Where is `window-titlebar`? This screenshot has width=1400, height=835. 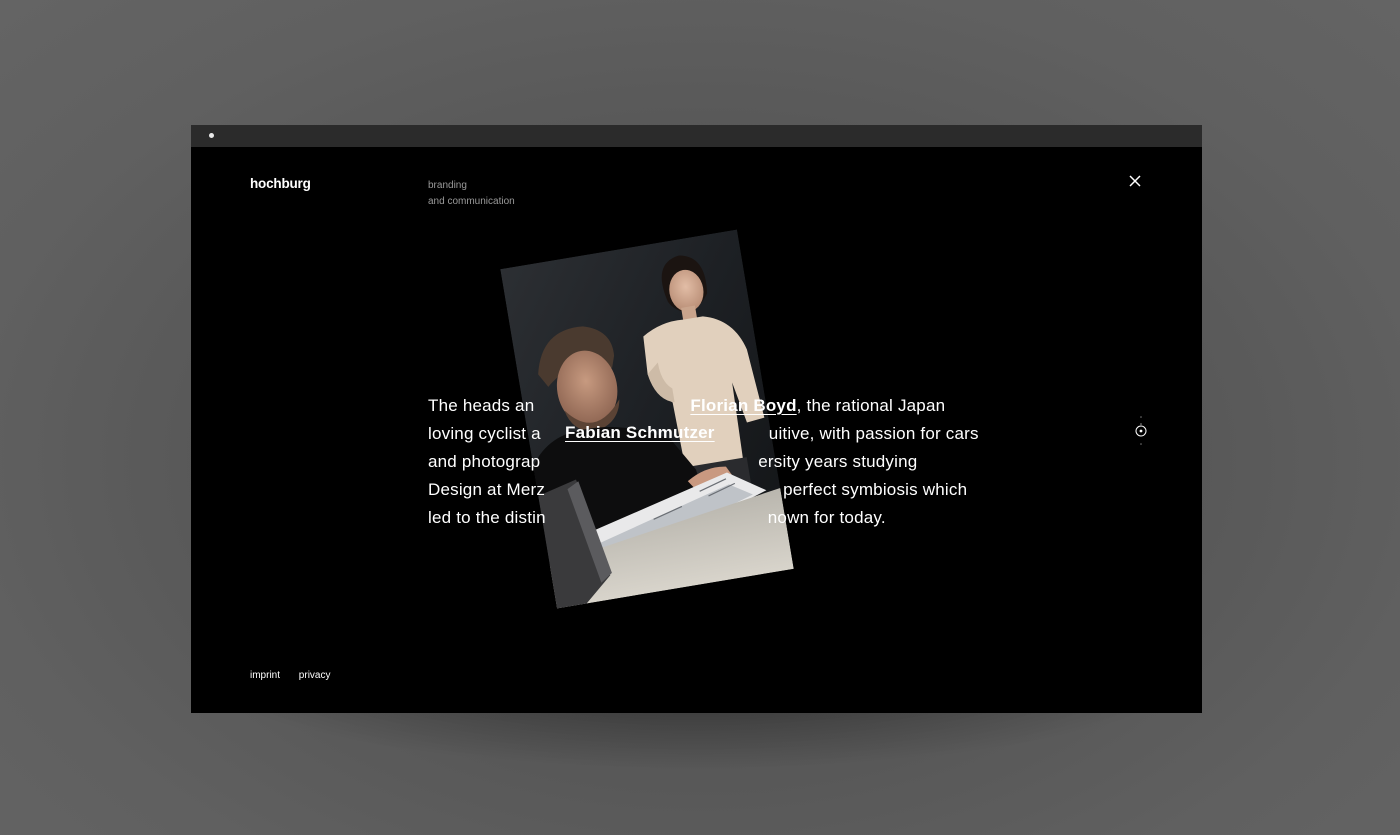 window-titlebar is located at coordinates (696, 136).